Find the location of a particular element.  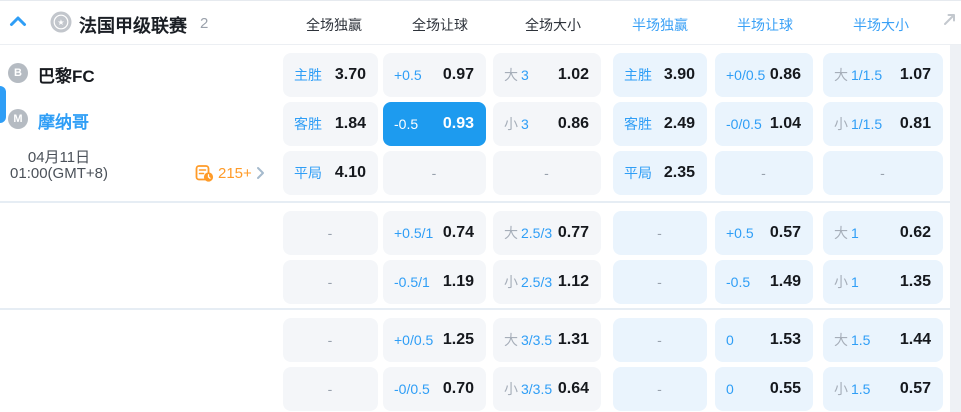

odds-cell: +0/0.5 1.25 is located at coordinates (434, 340).